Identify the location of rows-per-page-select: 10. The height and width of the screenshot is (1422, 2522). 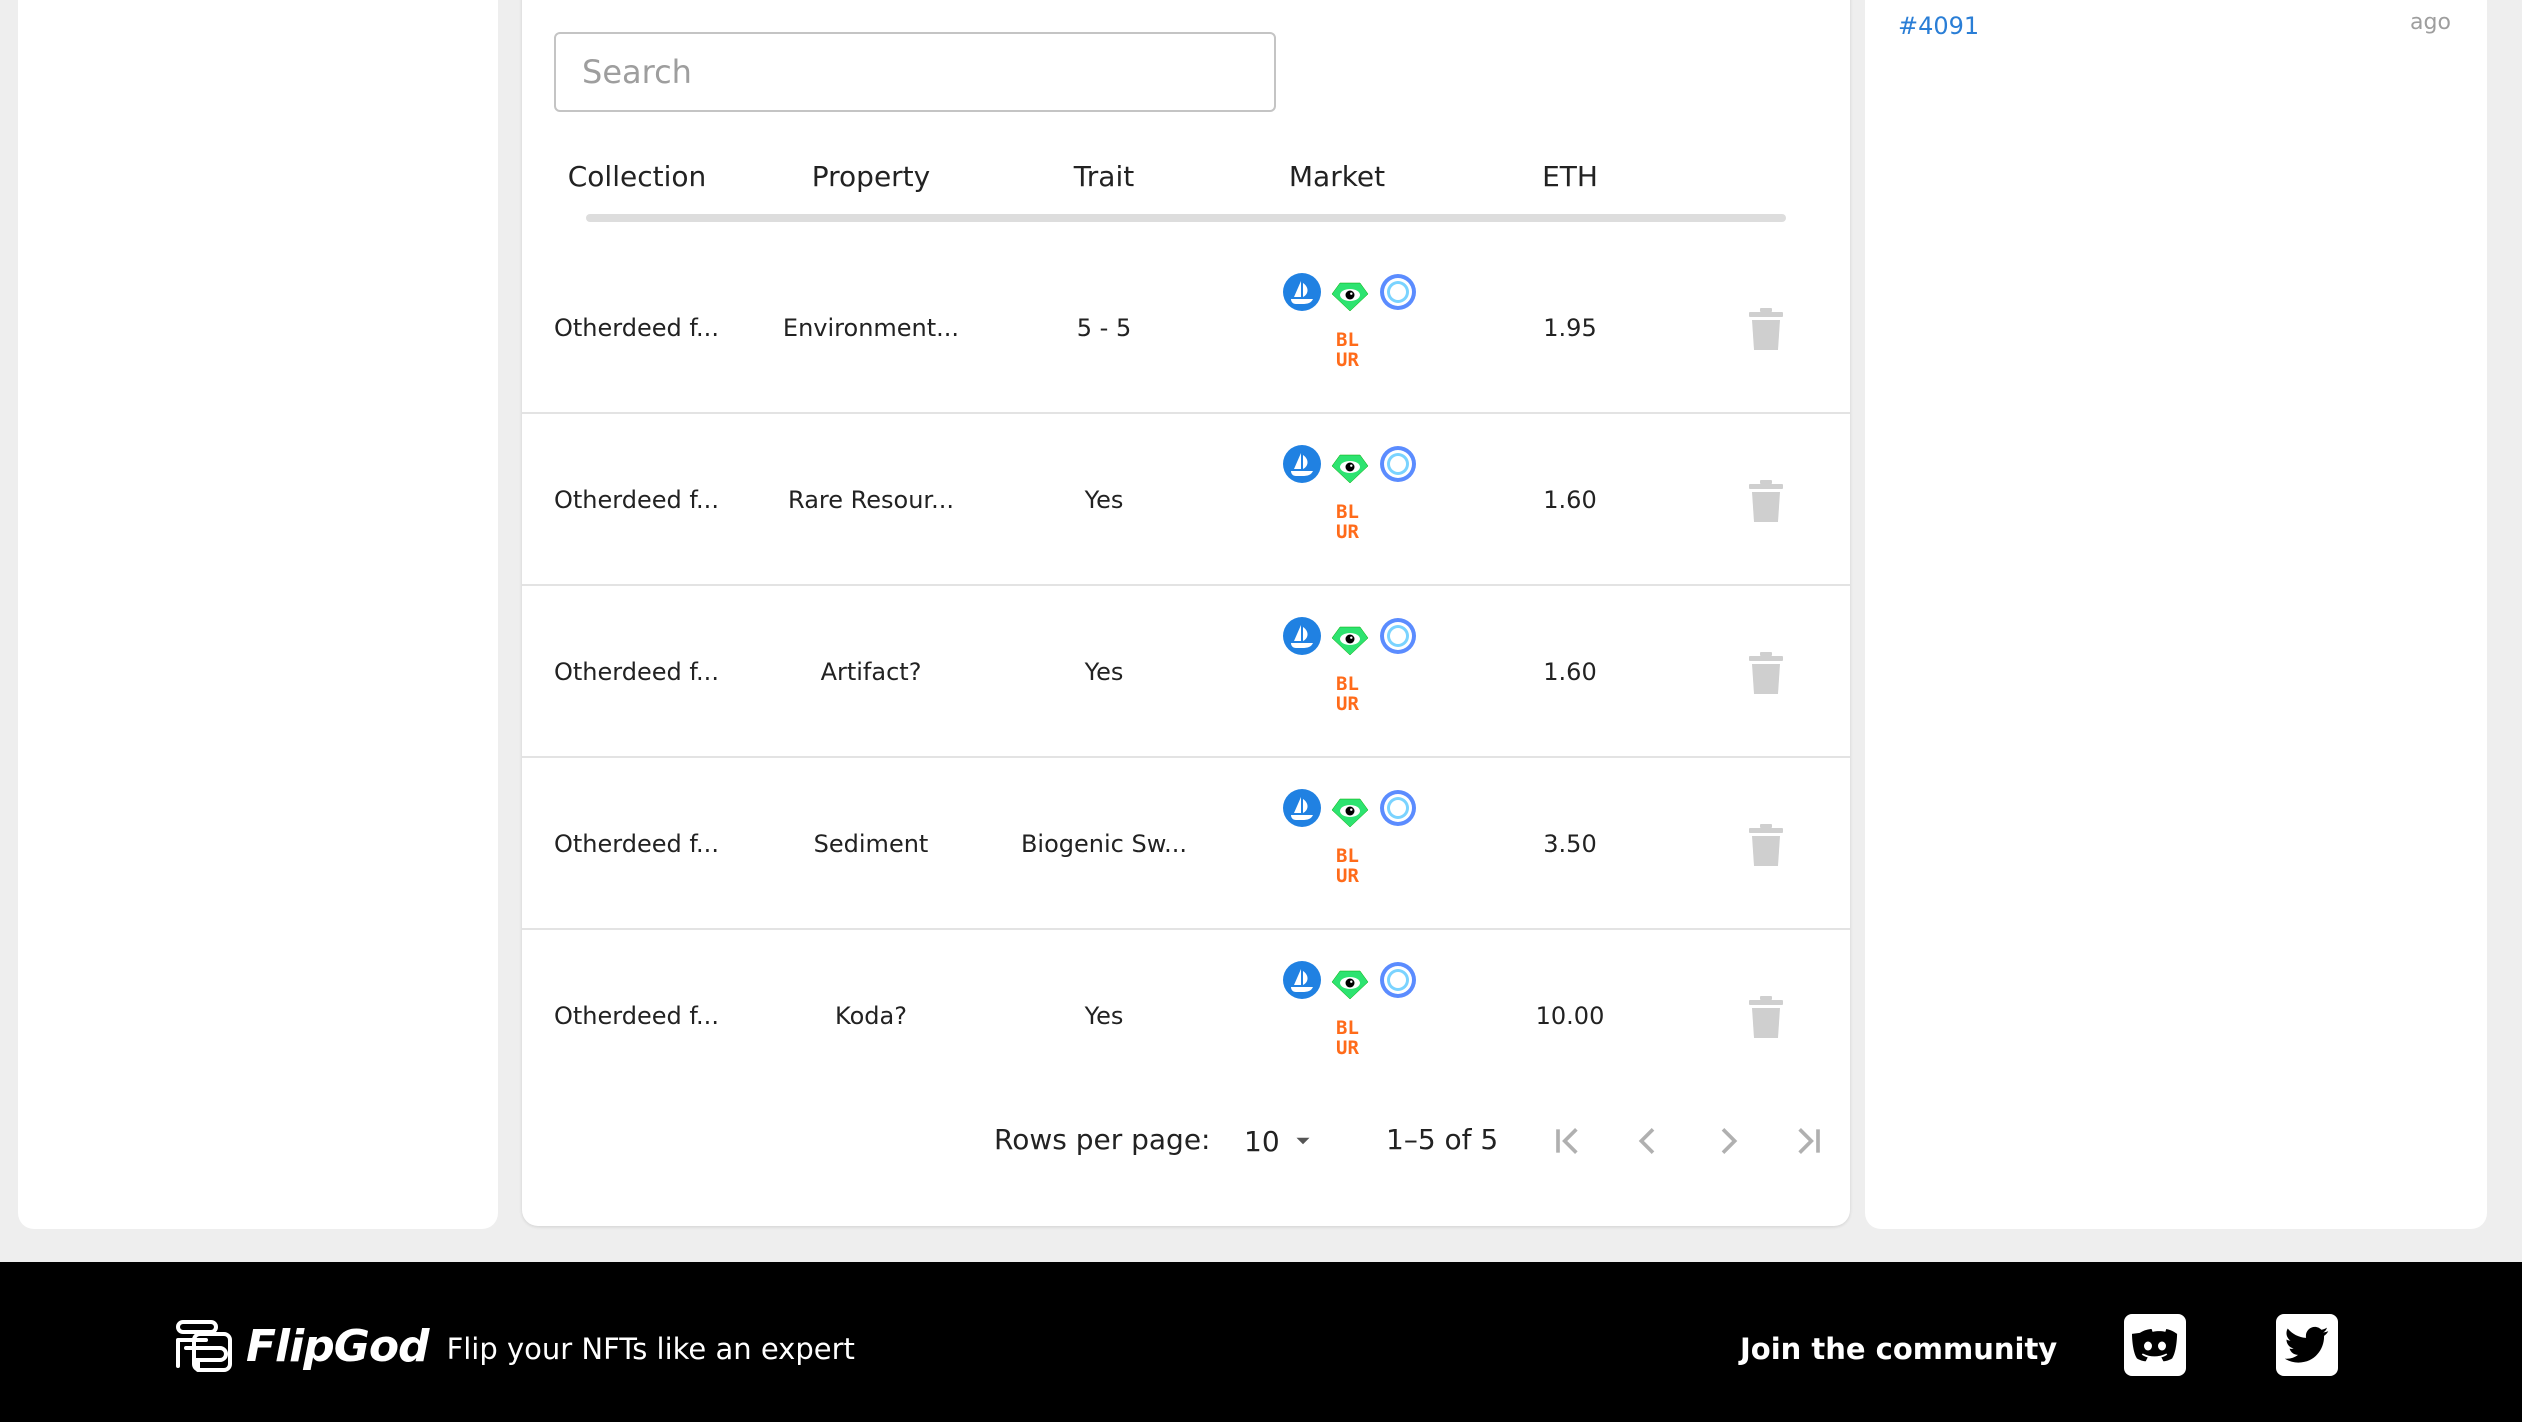
(1284, 1141).